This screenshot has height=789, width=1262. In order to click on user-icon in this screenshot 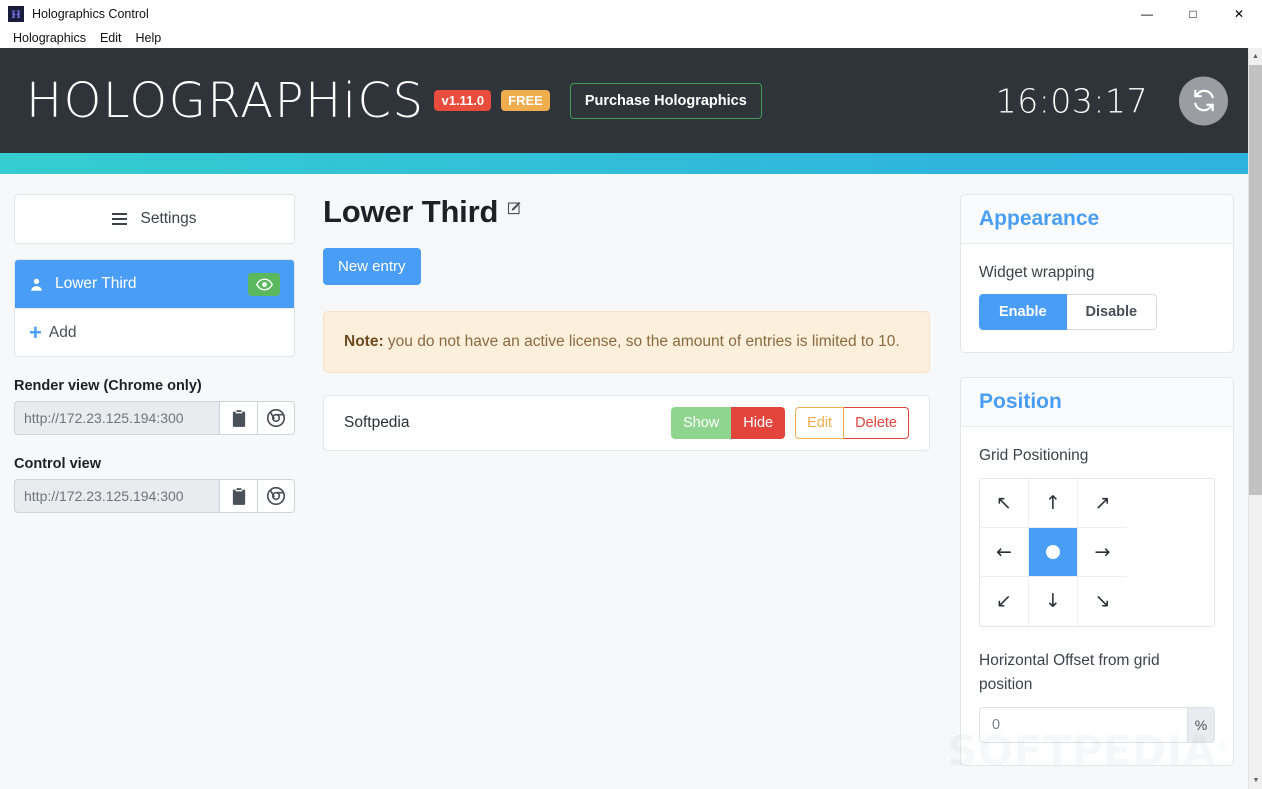, I will do `click(36, 284)`.